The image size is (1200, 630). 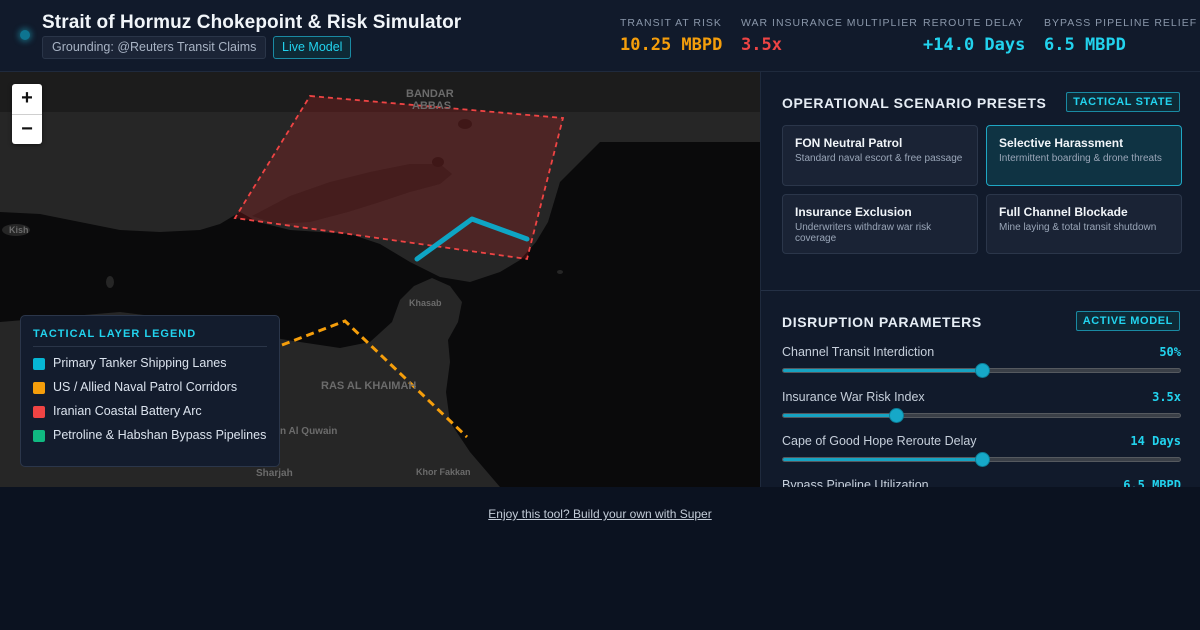 What do you see at coordinates (980, 290) in the screenshot?
I see `section-divider` at bounding box center [980, 290].